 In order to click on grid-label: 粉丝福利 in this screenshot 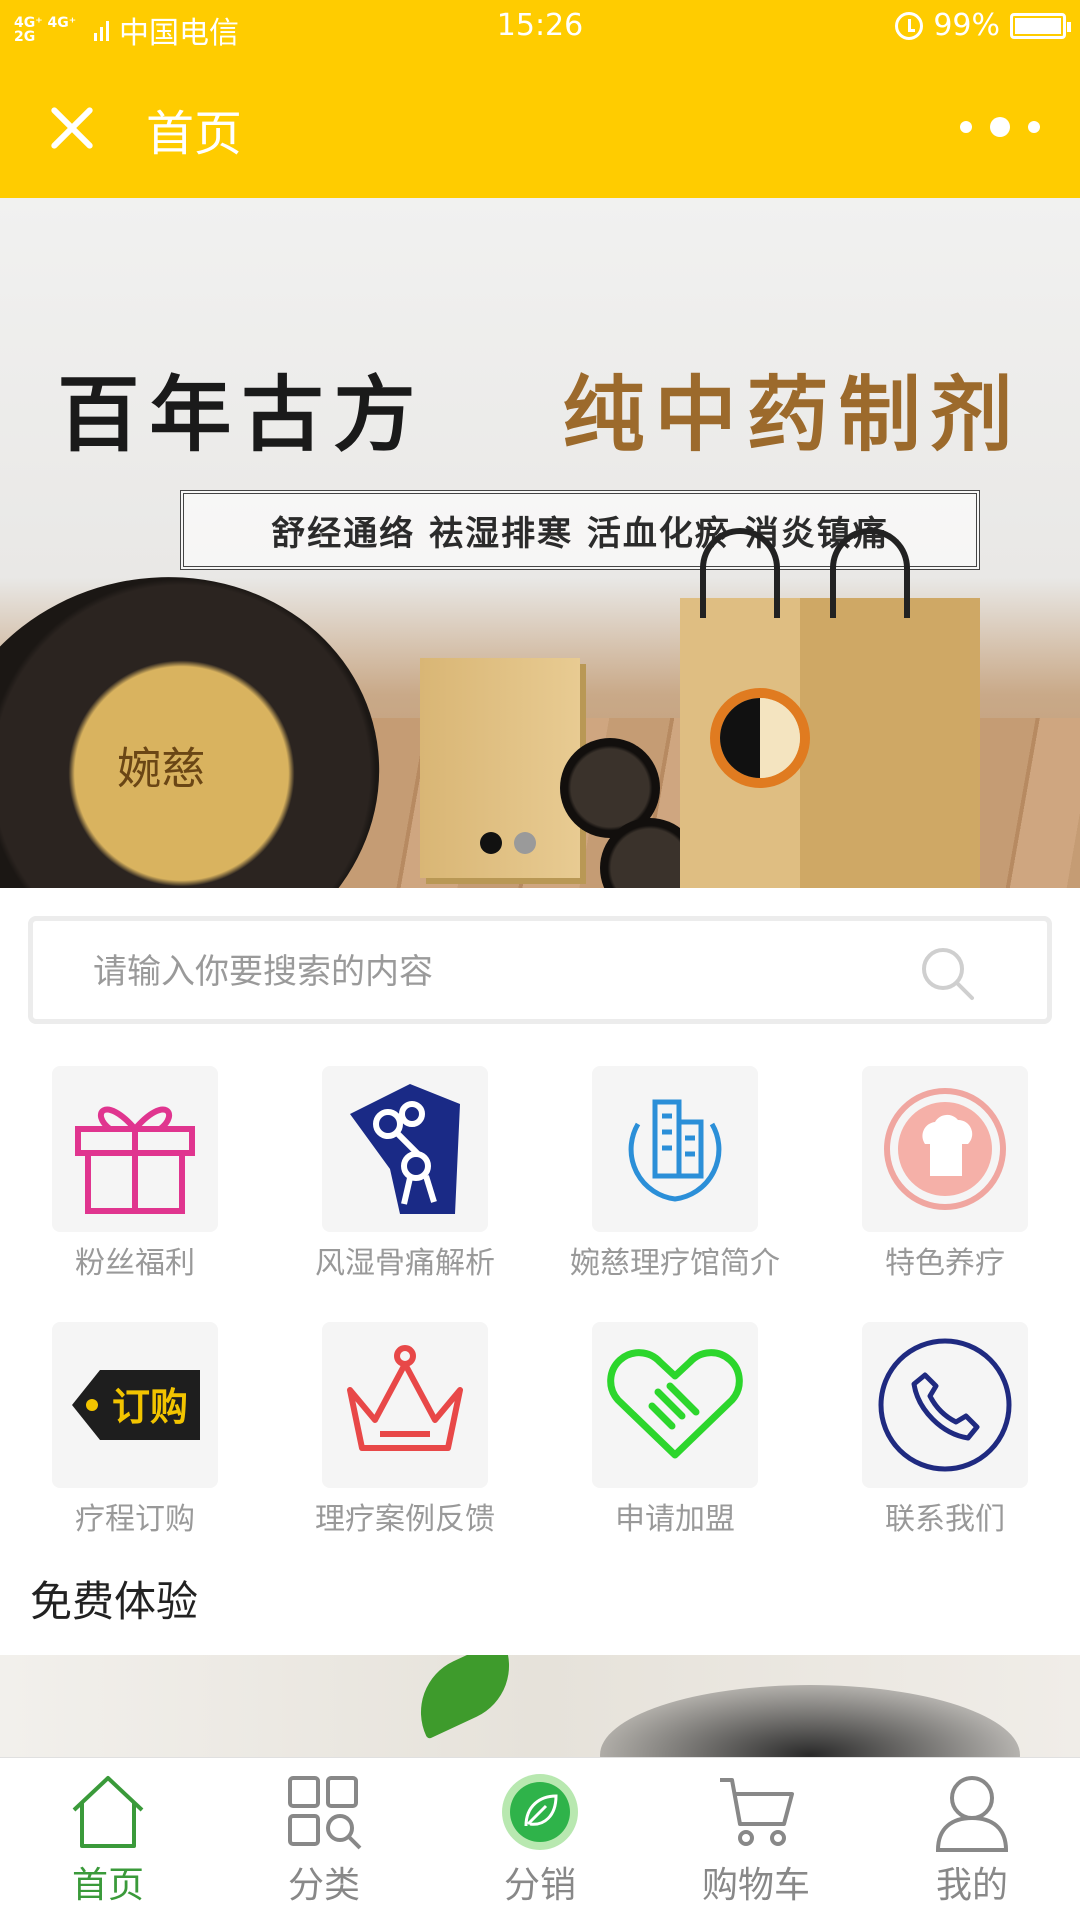, I will do `click(135, 1263)`.